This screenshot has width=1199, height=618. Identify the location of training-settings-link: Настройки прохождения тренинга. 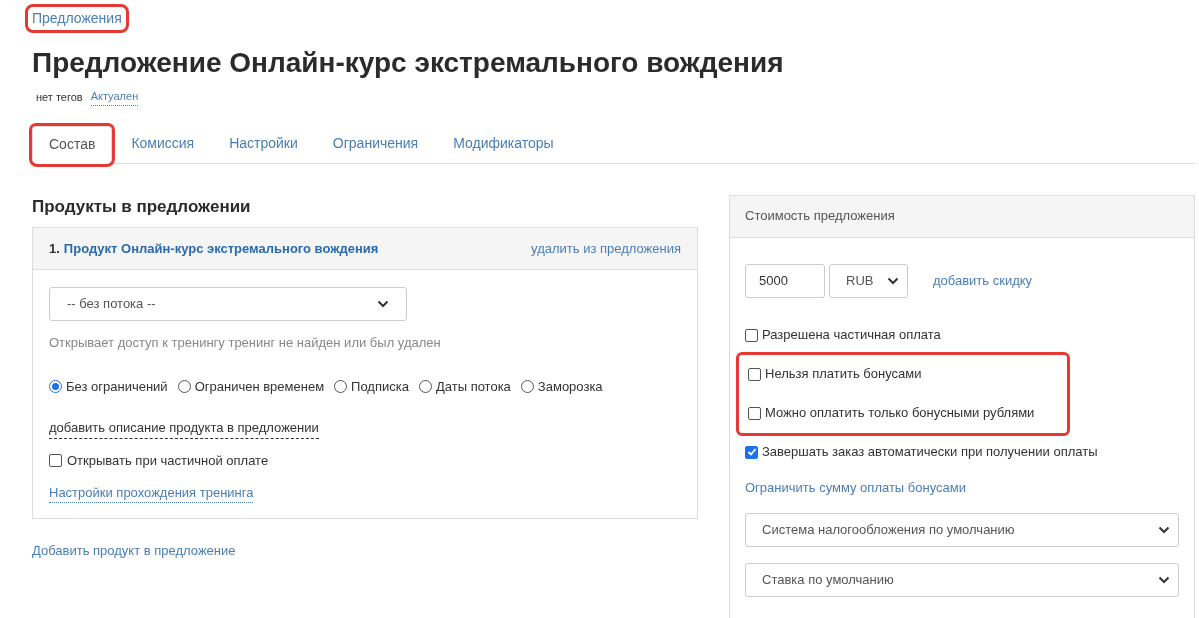
(151, 492).